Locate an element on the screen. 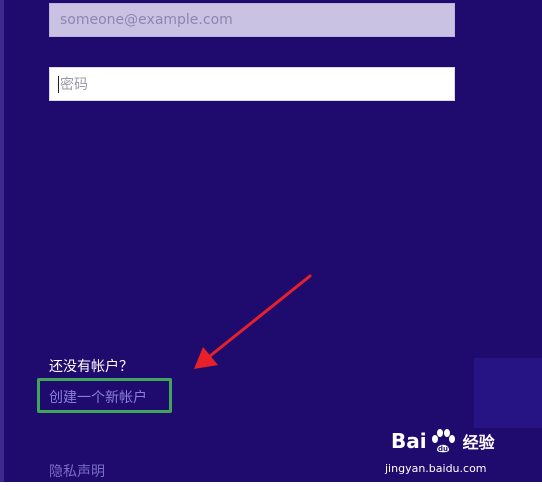  create-account-link: 创建一个新帐户 is located at coordinates (98, 397).